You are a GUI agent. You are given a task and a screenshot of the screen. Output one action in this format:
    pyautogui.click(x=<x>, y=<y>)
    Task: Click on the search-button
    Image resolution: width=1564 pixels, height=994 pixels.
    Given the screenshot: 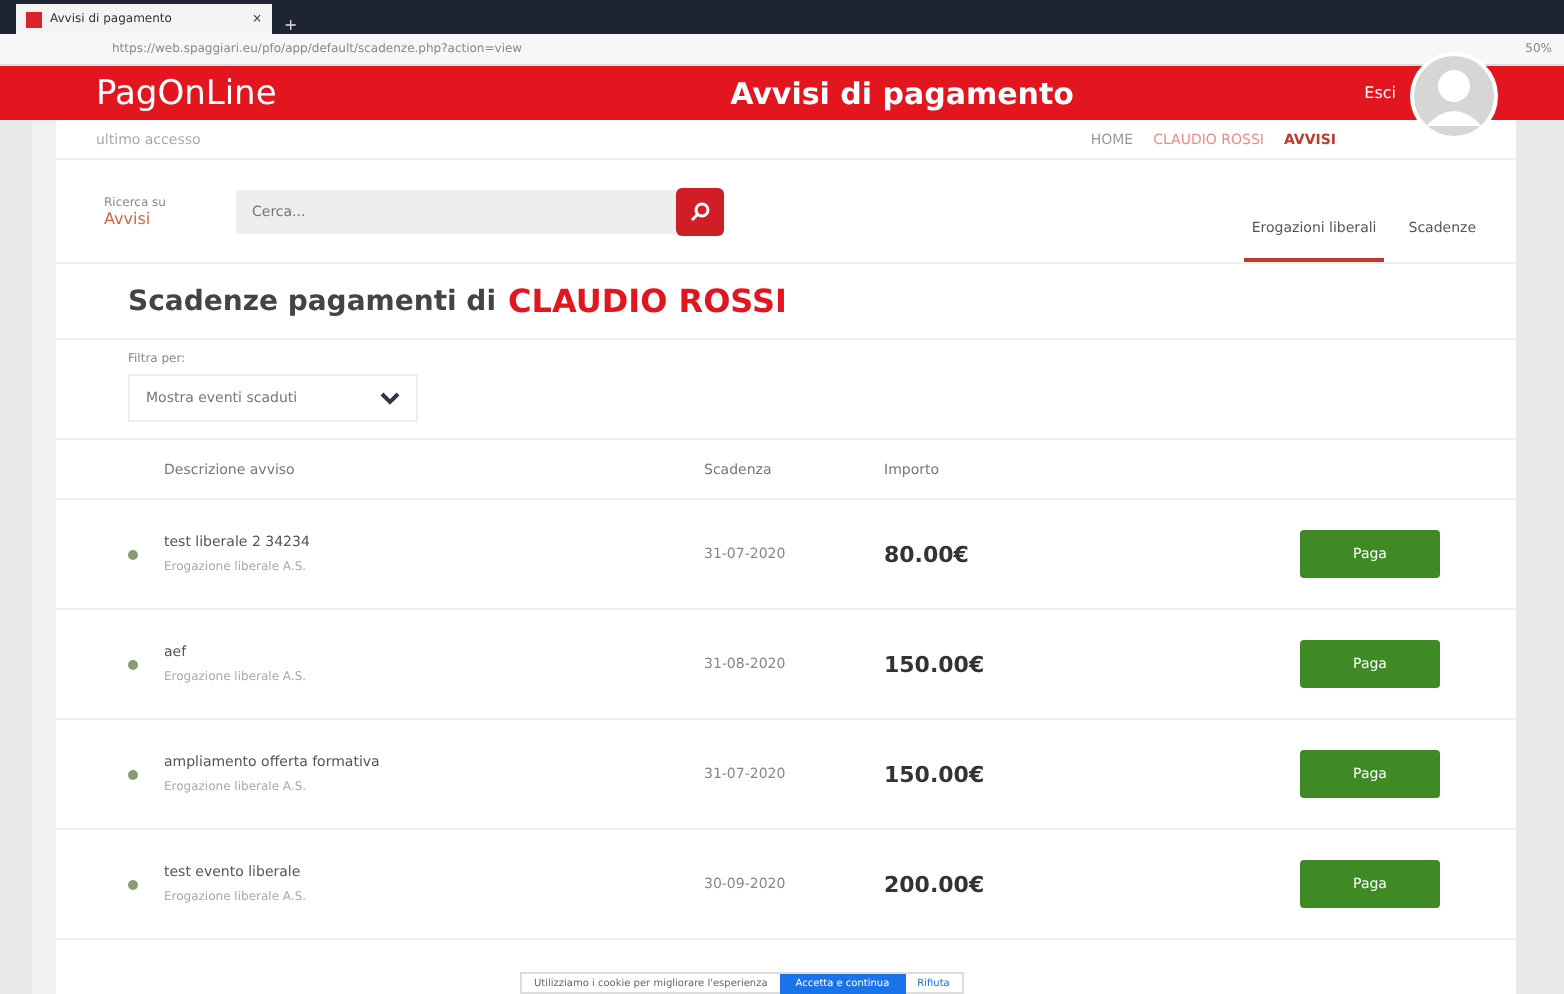 What is the action you would take?
    pyautogui.click(x=700, y=211)
    